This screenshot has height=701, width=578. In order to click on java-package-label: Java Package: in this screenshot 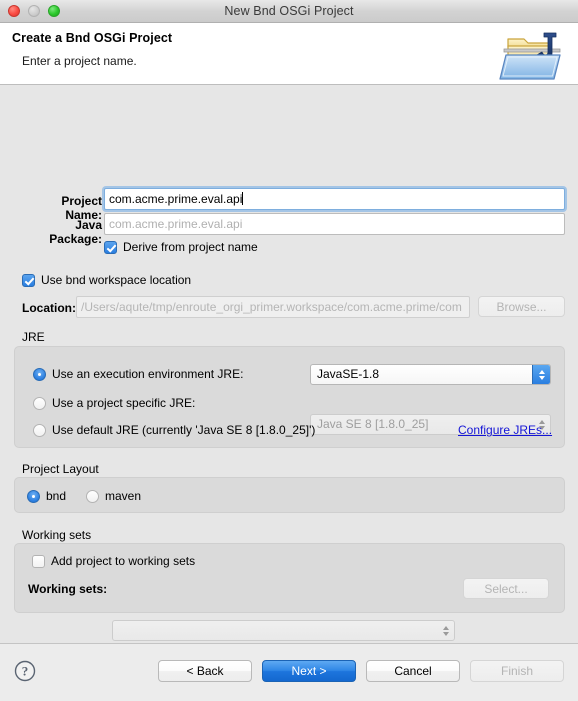, I will do `click(75, 232)`.